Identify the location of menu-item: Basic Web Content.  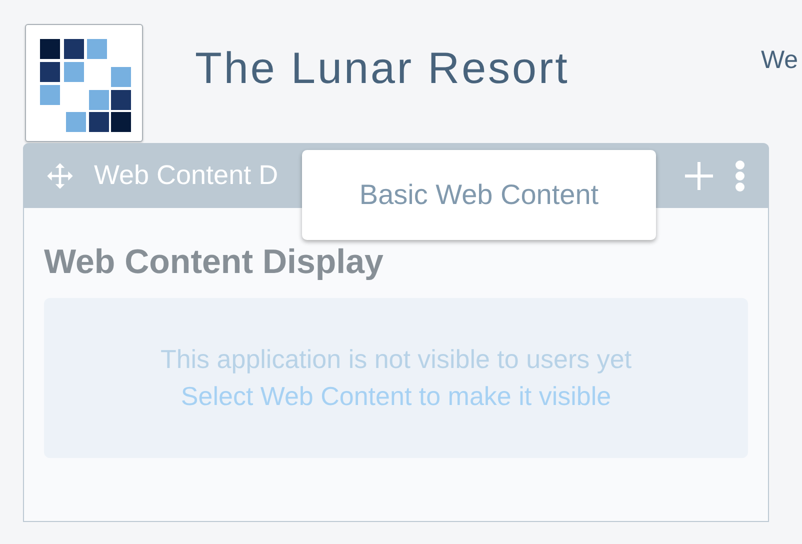
(479, 195).